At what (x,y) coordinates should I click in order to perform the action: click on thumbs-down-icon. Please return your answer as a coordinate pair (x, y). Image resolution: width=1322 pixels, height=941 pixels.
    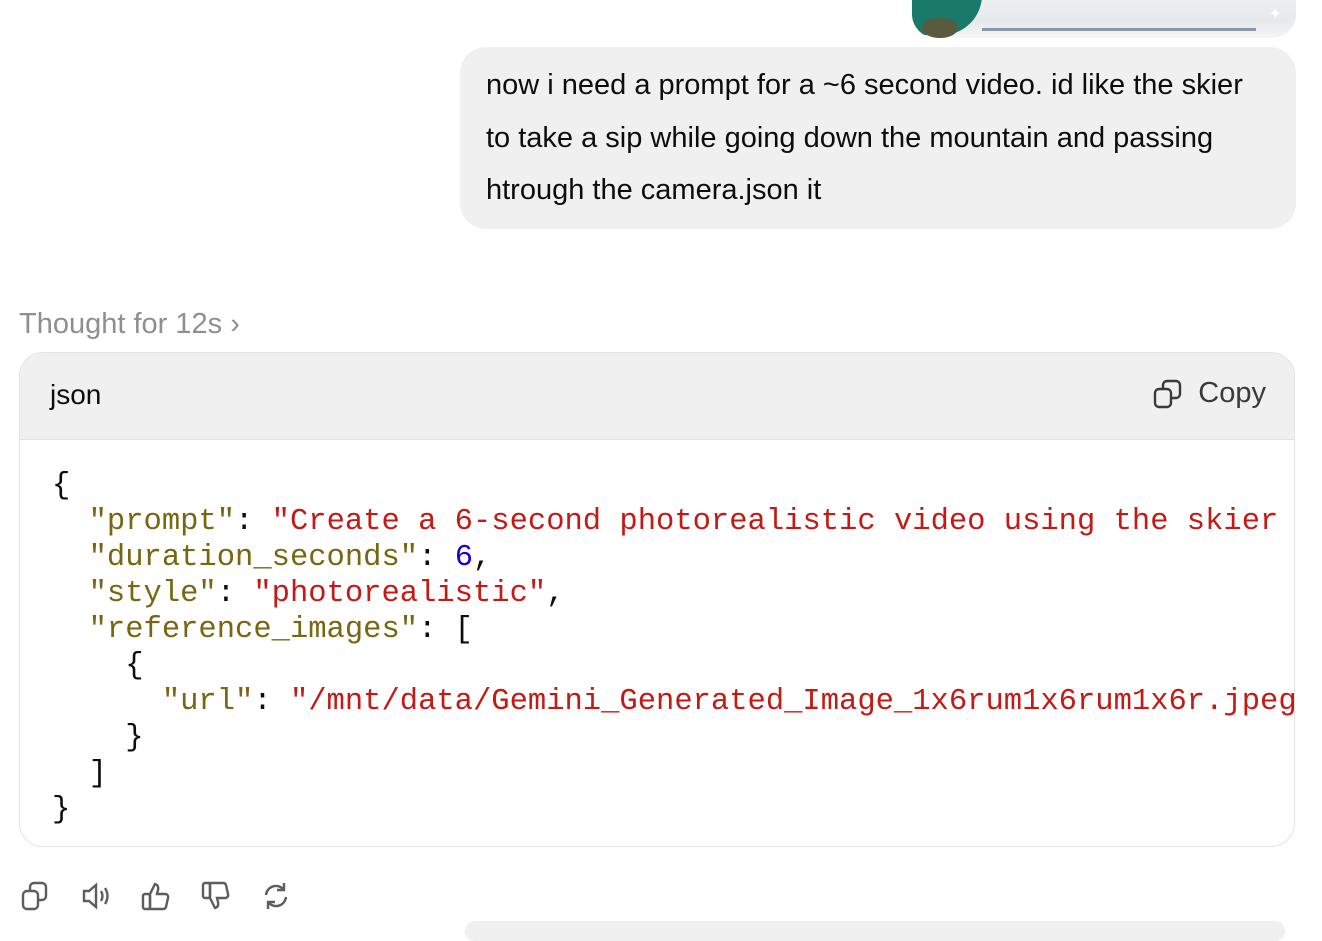
    Looking at the image, I should click on (216, 896).